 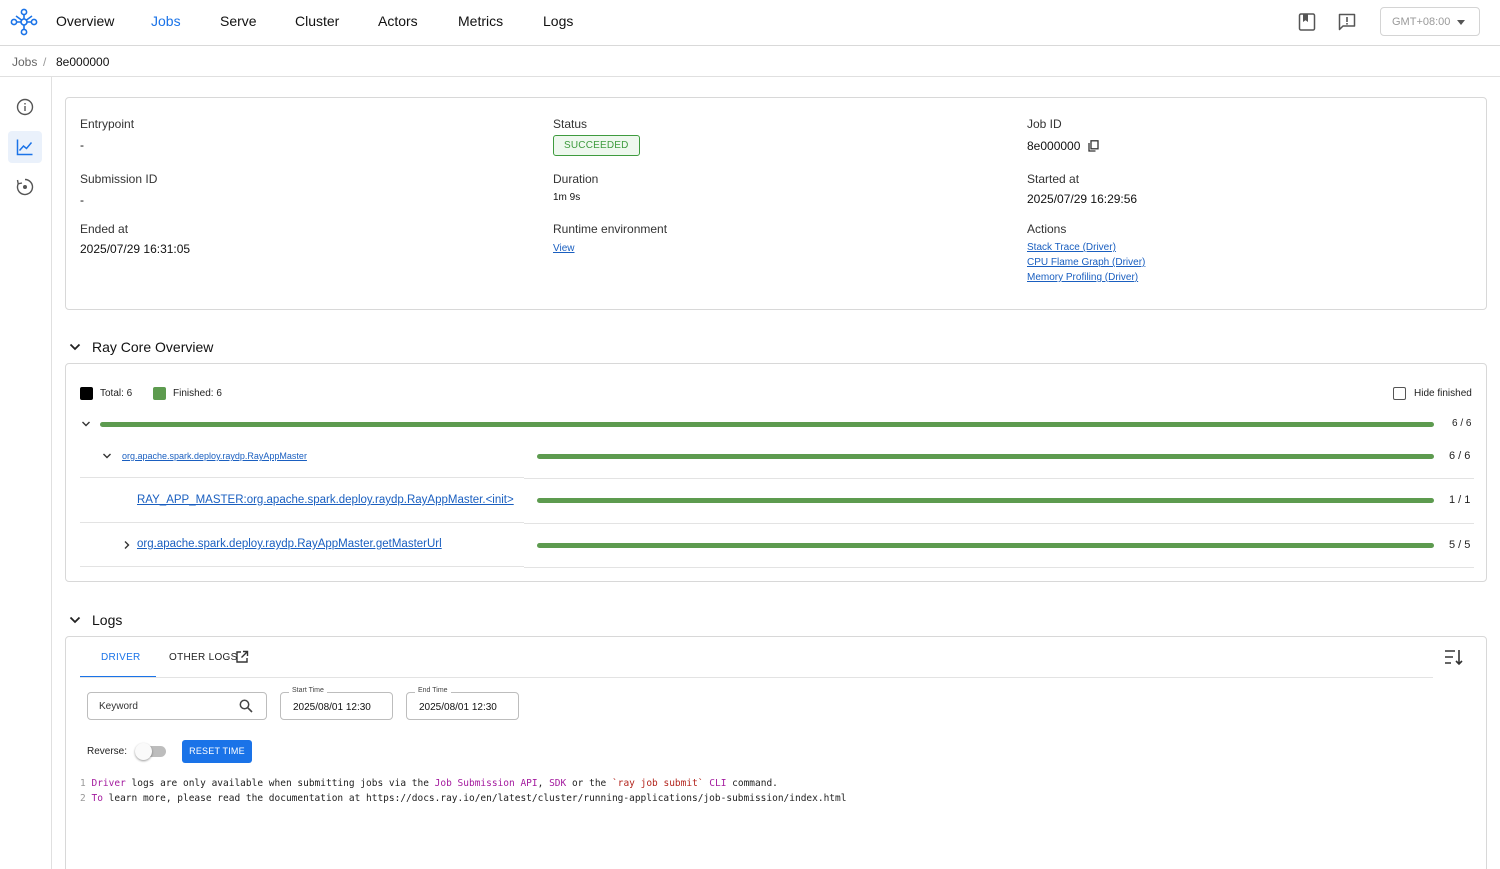 I want to click on info-icon, so click(x=25, y=107).